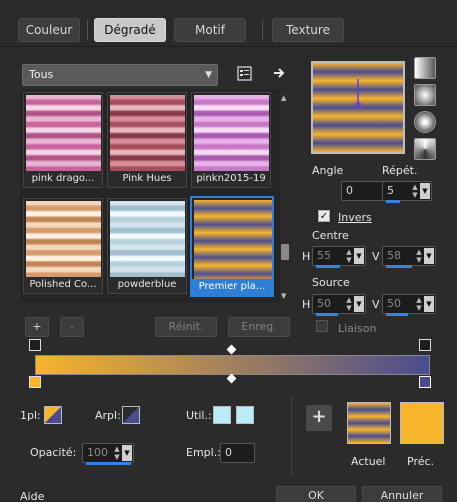  What do you see at coordinates (324, 303) in the screenshot?
I see `source-h-value: 50` at bounding box center [324, 303].